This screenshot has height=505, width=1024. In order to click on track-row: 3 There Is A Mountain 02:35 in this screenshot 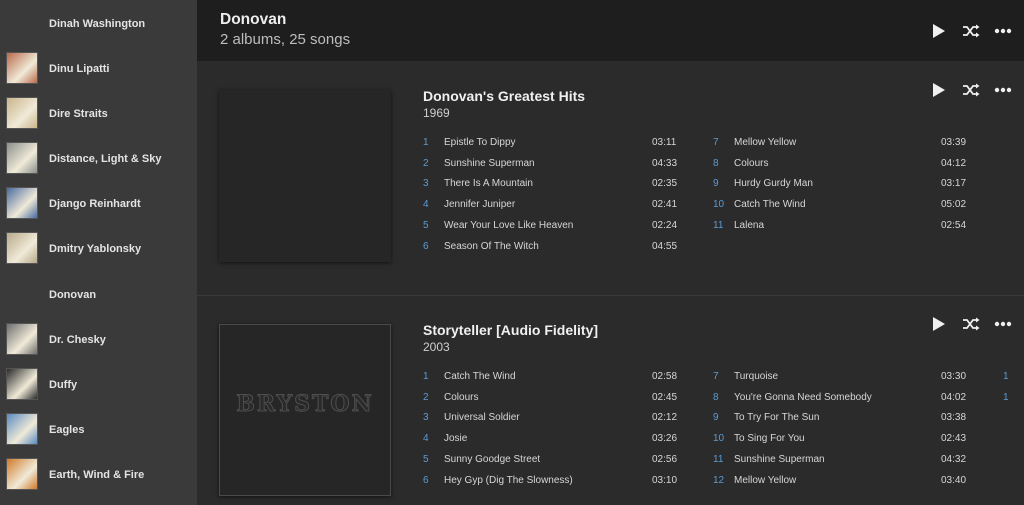, I will do `click(552, 188)`.